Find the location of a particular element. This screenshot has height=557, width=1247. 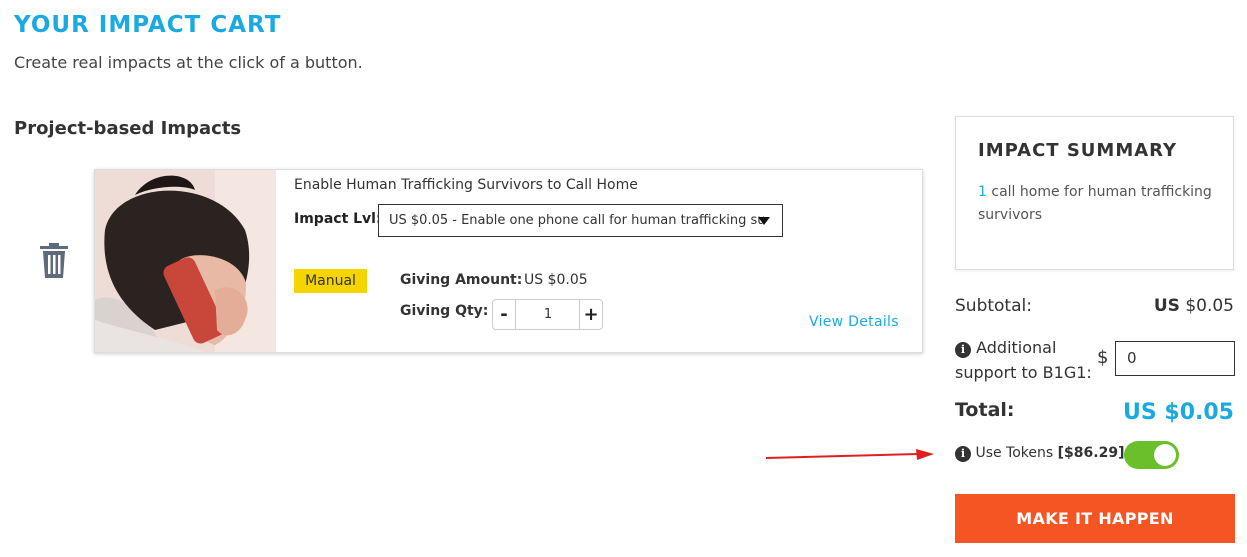

use-tokens-toggle is located at coordinates (1151, 455).